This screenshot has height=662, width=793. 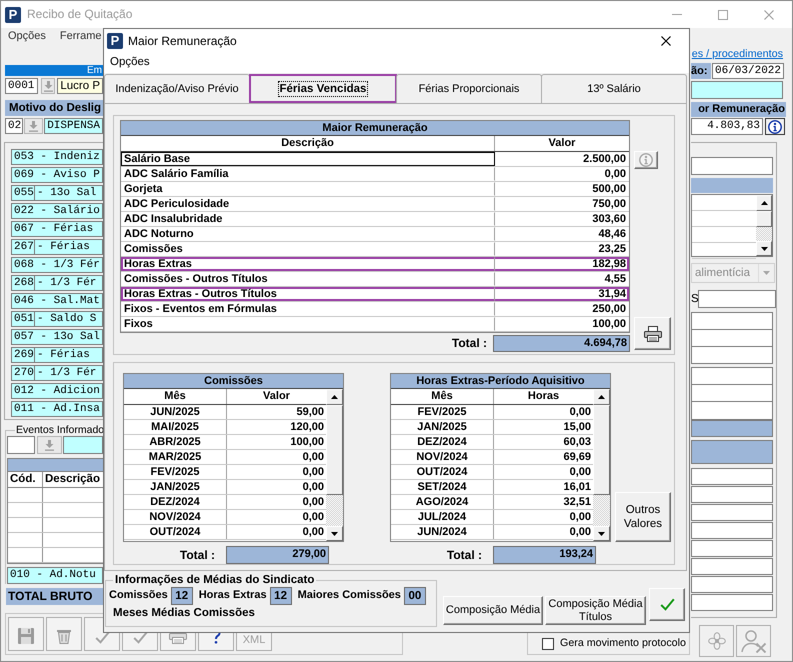 What do you see at coordinates (313, 487) in the screenshot?
I see `table-cell-text: 0,00` at bounding box center [313, 487].